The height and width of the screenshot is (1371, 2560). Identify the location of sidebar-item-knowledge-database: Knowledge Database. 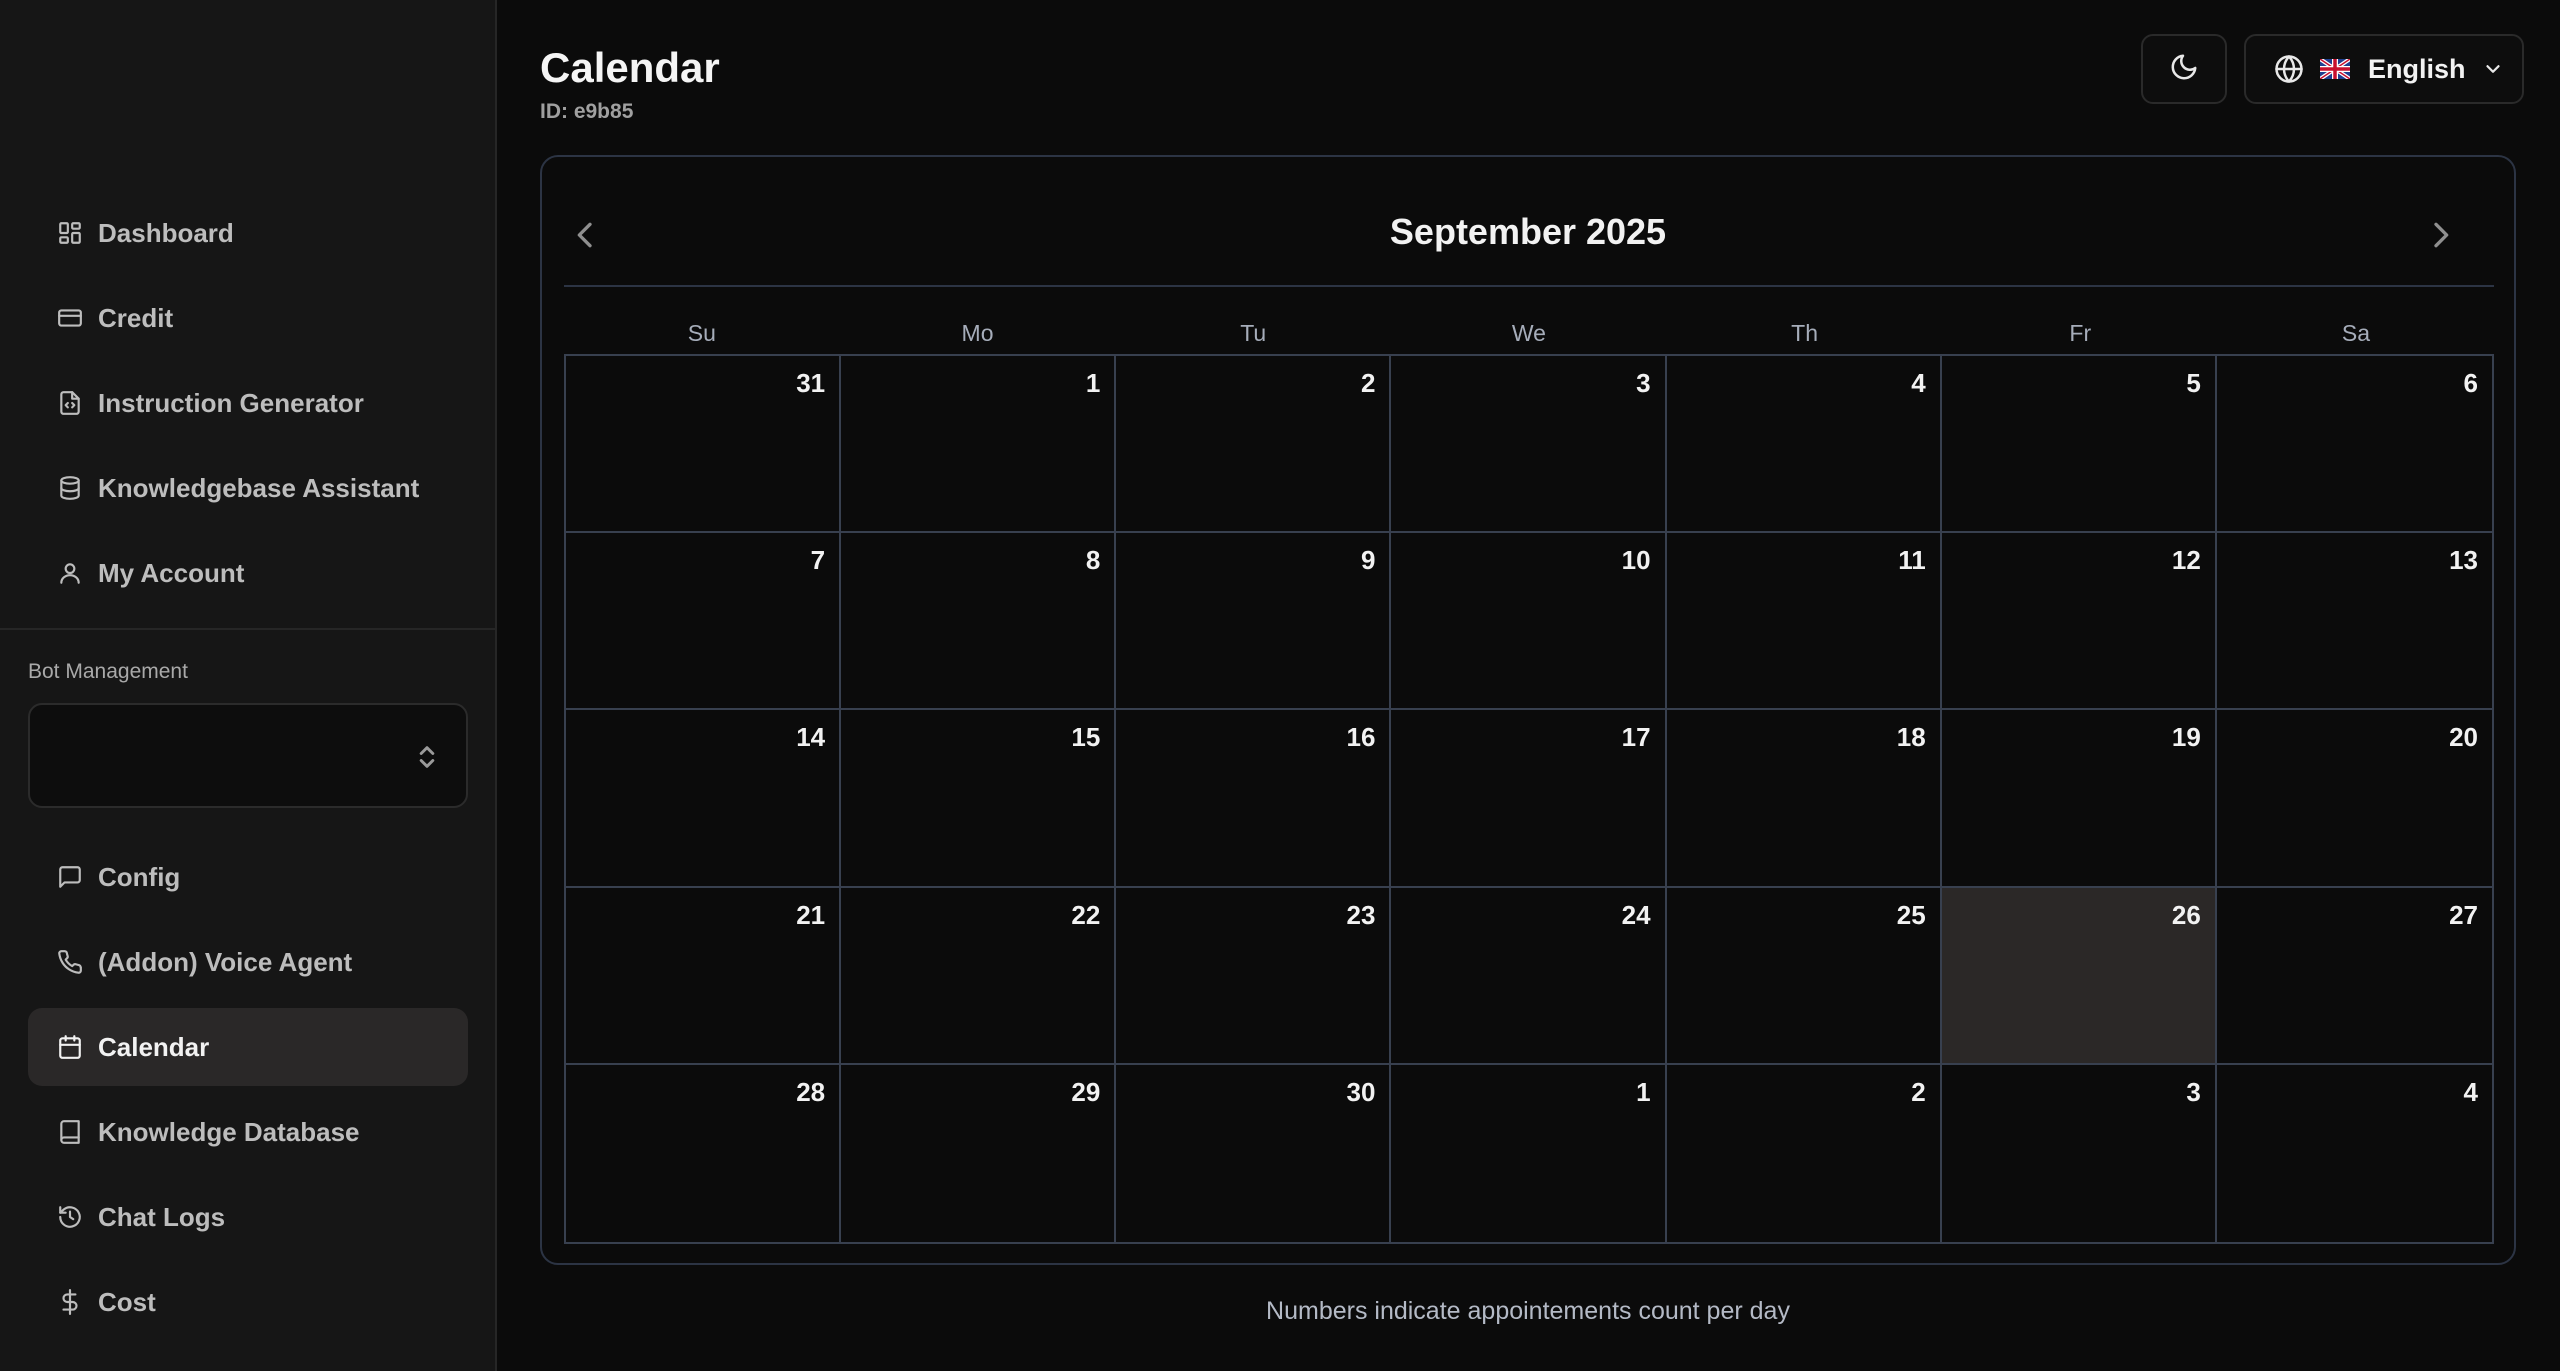
(248, 1132).